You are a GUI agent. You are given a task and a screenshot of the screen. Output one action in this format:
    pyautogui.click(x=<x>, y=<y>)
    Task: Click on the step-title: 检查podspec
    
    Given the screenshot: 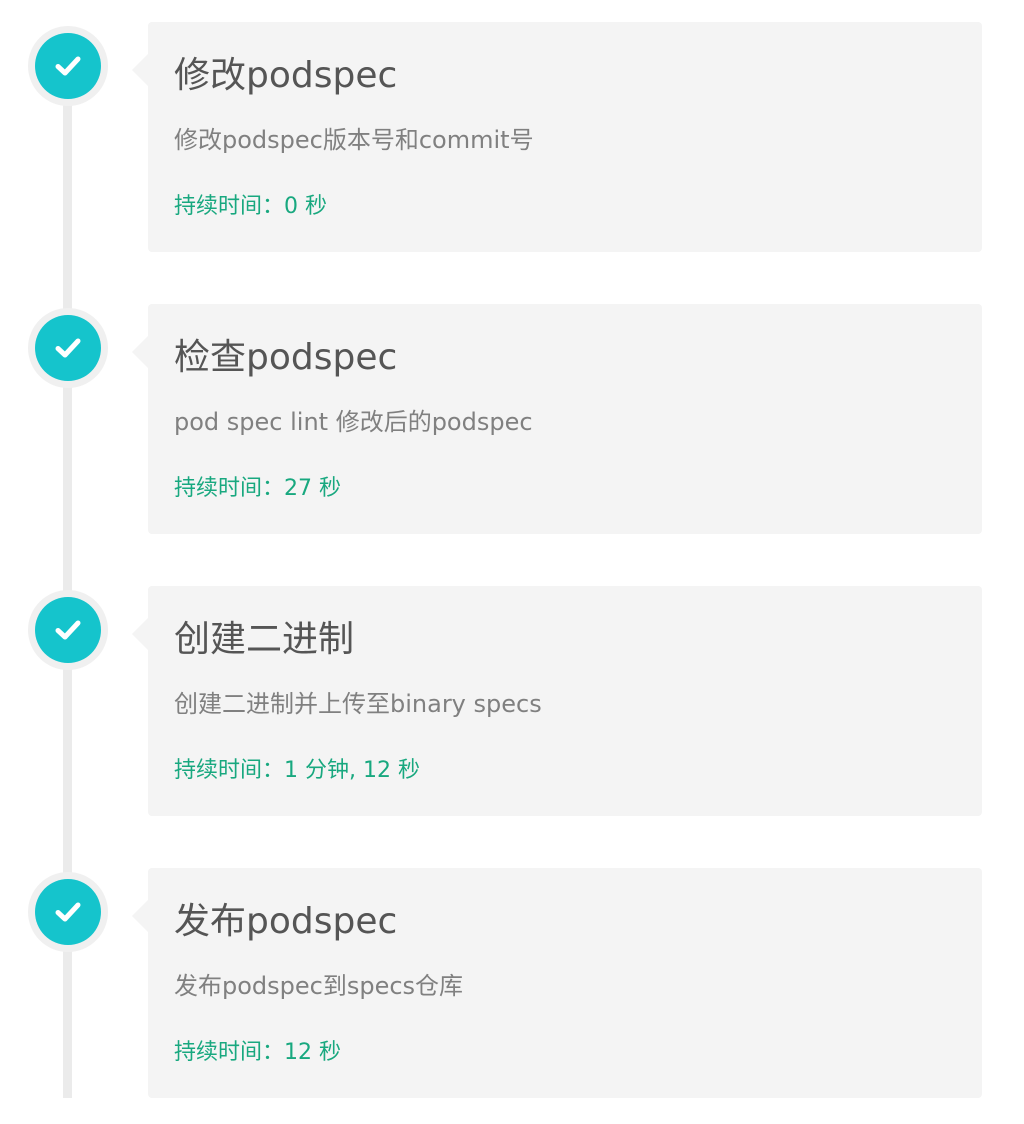 What is the action you would take?
    pyautogui.click(x=286, y=357)
    